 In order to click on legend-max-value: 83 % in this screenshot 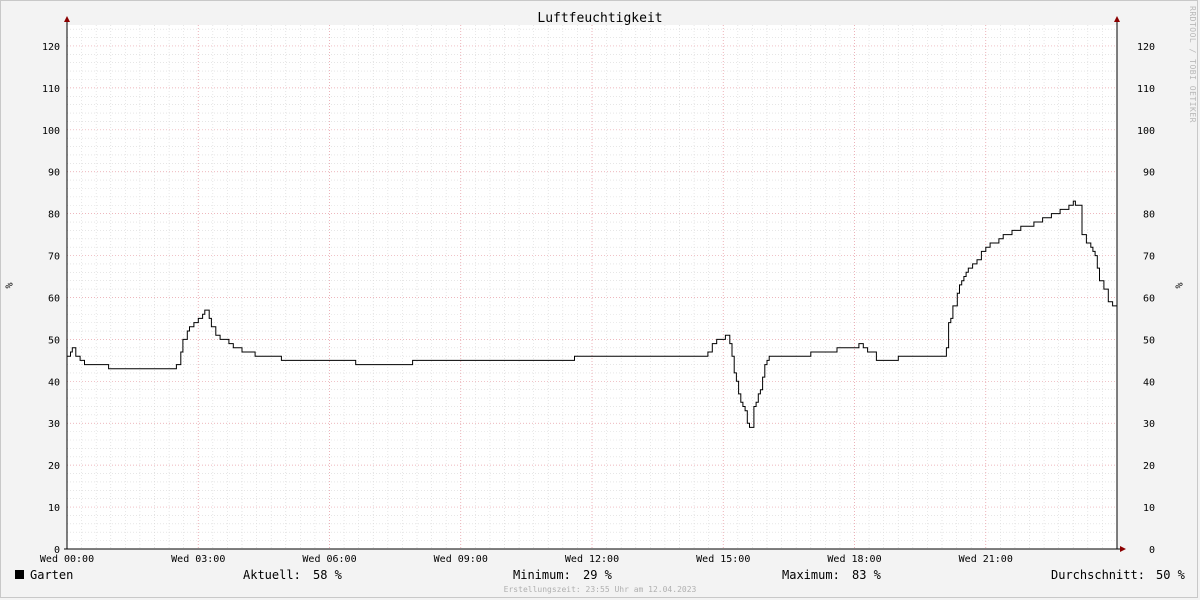, I will do `click(866, 575)`.